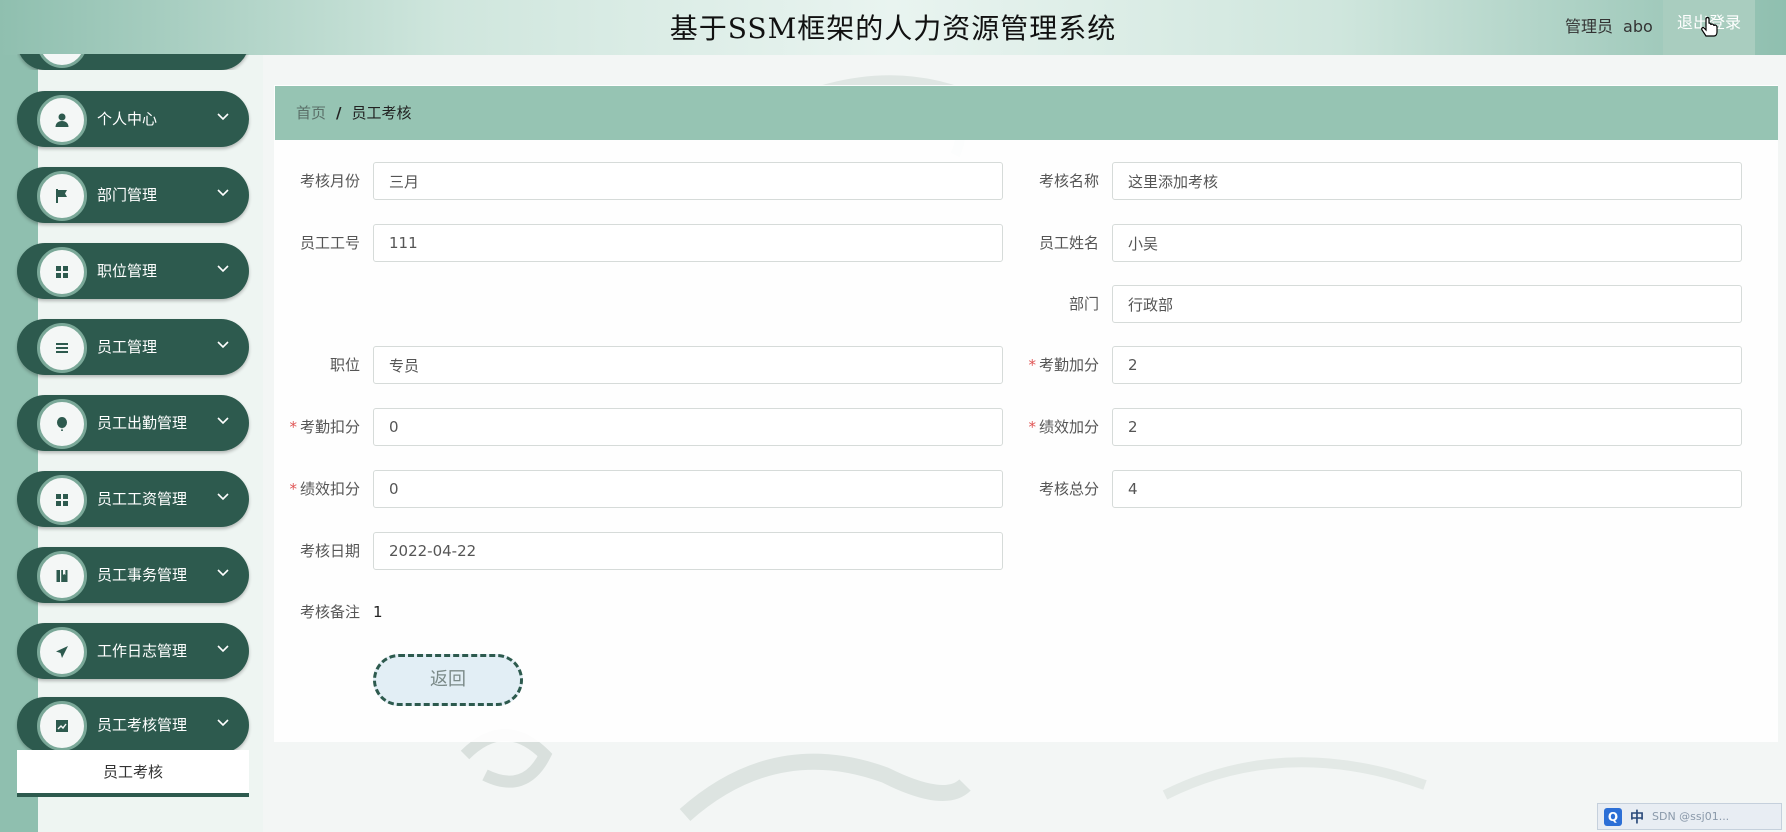 Image resolution: width=1786 pixels, height=832 pixels. I want to click on sidebar-item-label: 员工考核管理, so click(142, 725).